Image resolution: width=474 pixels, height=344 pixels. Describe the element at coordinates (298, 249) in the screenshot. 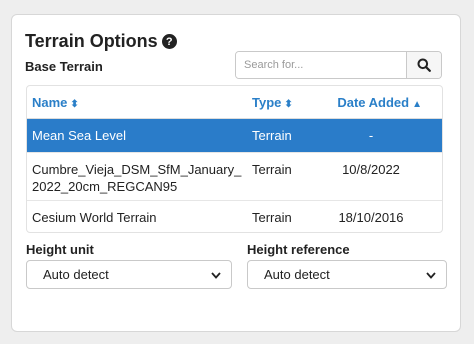

I see `height-reference-label: Height reference` at that location.